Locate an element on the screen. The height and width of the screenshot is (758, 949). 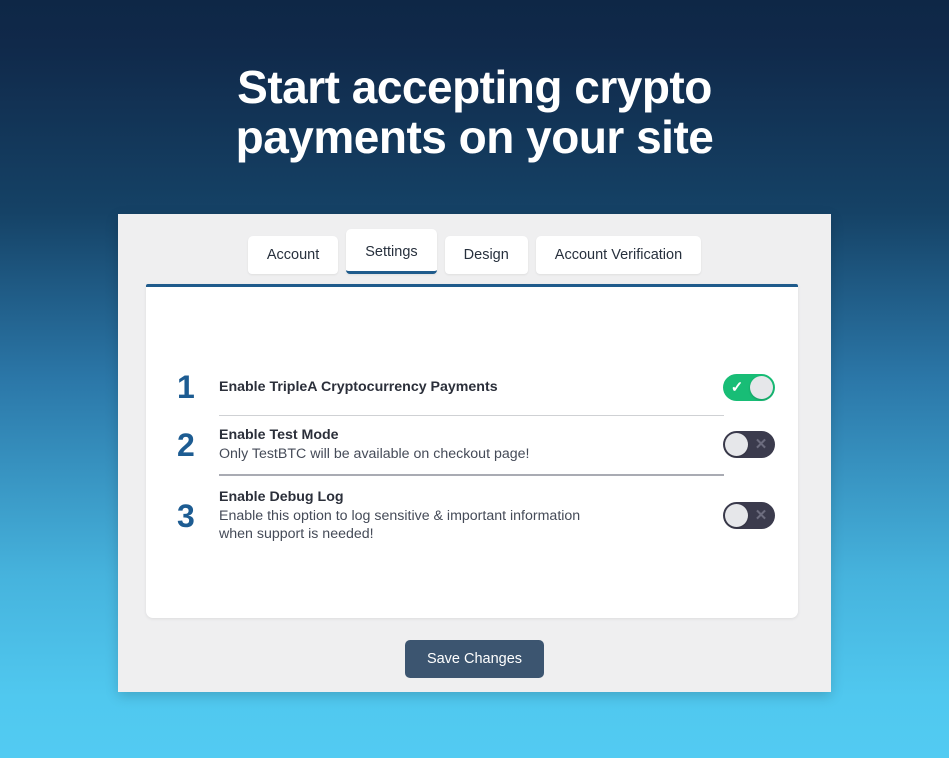
check-icon: ✓ is located at coordinates (737, 387).